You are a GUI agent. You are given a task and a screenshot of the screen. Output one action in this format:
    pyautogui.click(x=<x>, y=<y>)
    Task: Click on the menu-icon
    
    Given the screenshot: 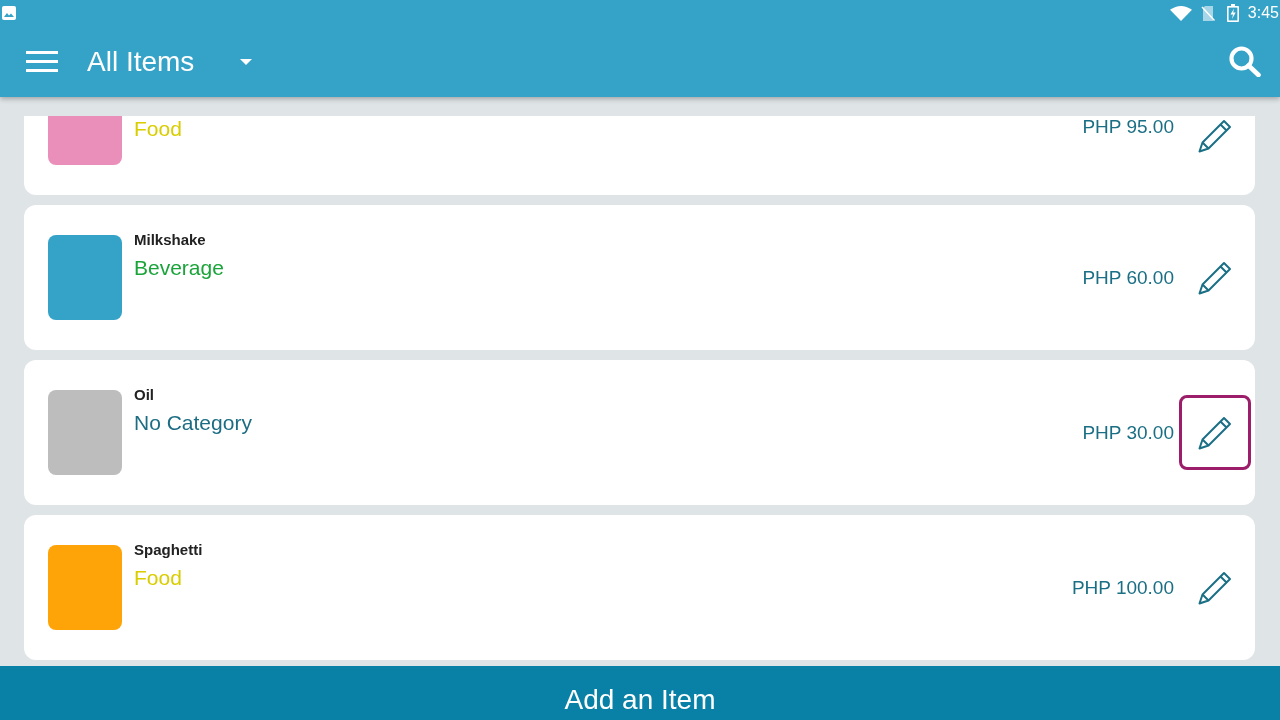 What is the action you would take?
    pyautogui.click(x=42, y=61)
    